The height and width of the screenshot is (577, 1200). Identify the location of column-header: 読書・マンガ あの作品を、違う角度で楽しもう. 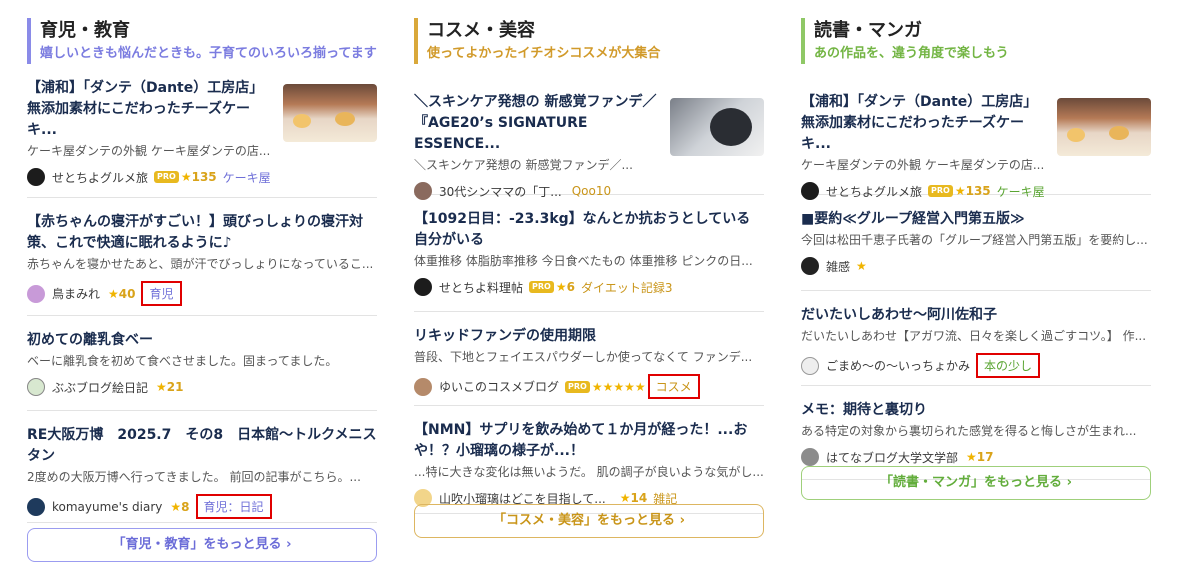
(976, 41).